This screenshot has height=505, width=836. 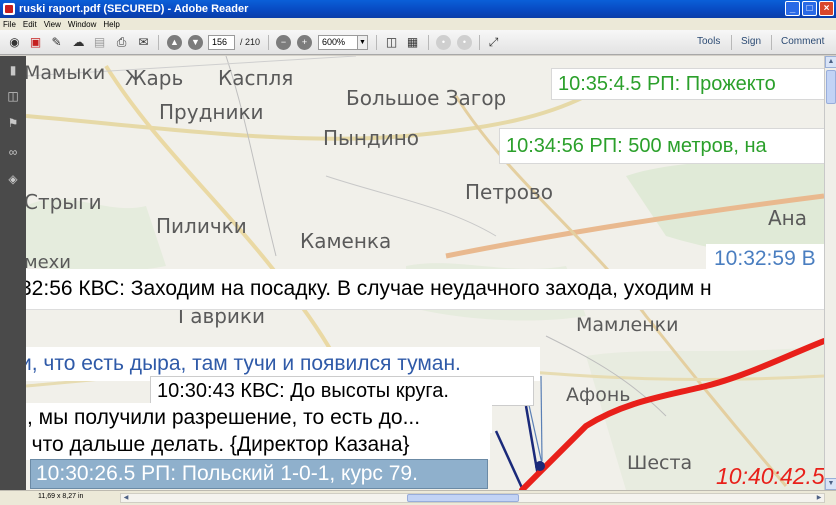 I want to click on expand-icon: ⤢, so click(x=493, y=42).